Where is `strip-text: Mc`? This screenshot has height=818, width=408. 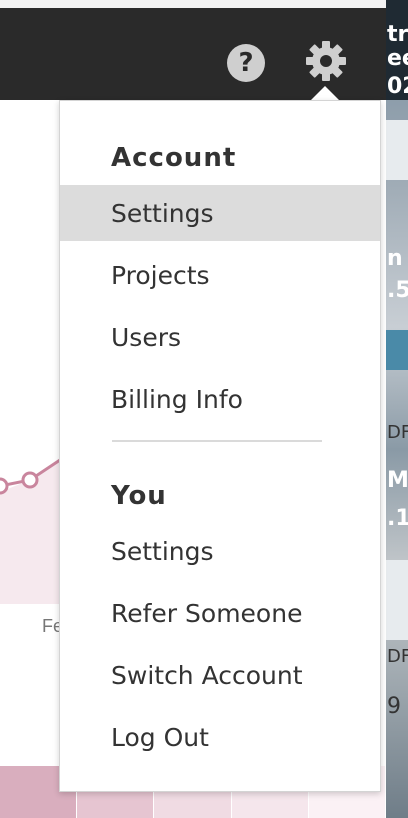
strip-text: Mc is located at coordinates (397, 480).